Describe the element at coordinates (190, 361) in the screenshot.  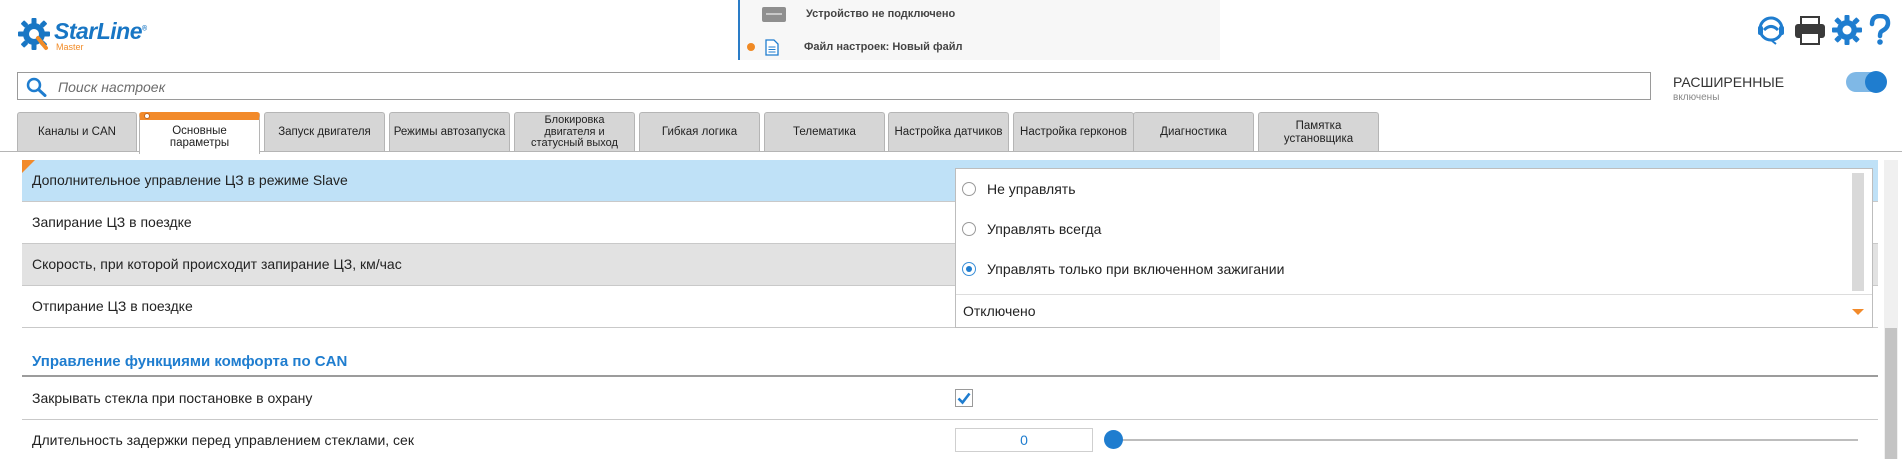
I see `section-title: Управление функциями комфорта по CAN` at that location.